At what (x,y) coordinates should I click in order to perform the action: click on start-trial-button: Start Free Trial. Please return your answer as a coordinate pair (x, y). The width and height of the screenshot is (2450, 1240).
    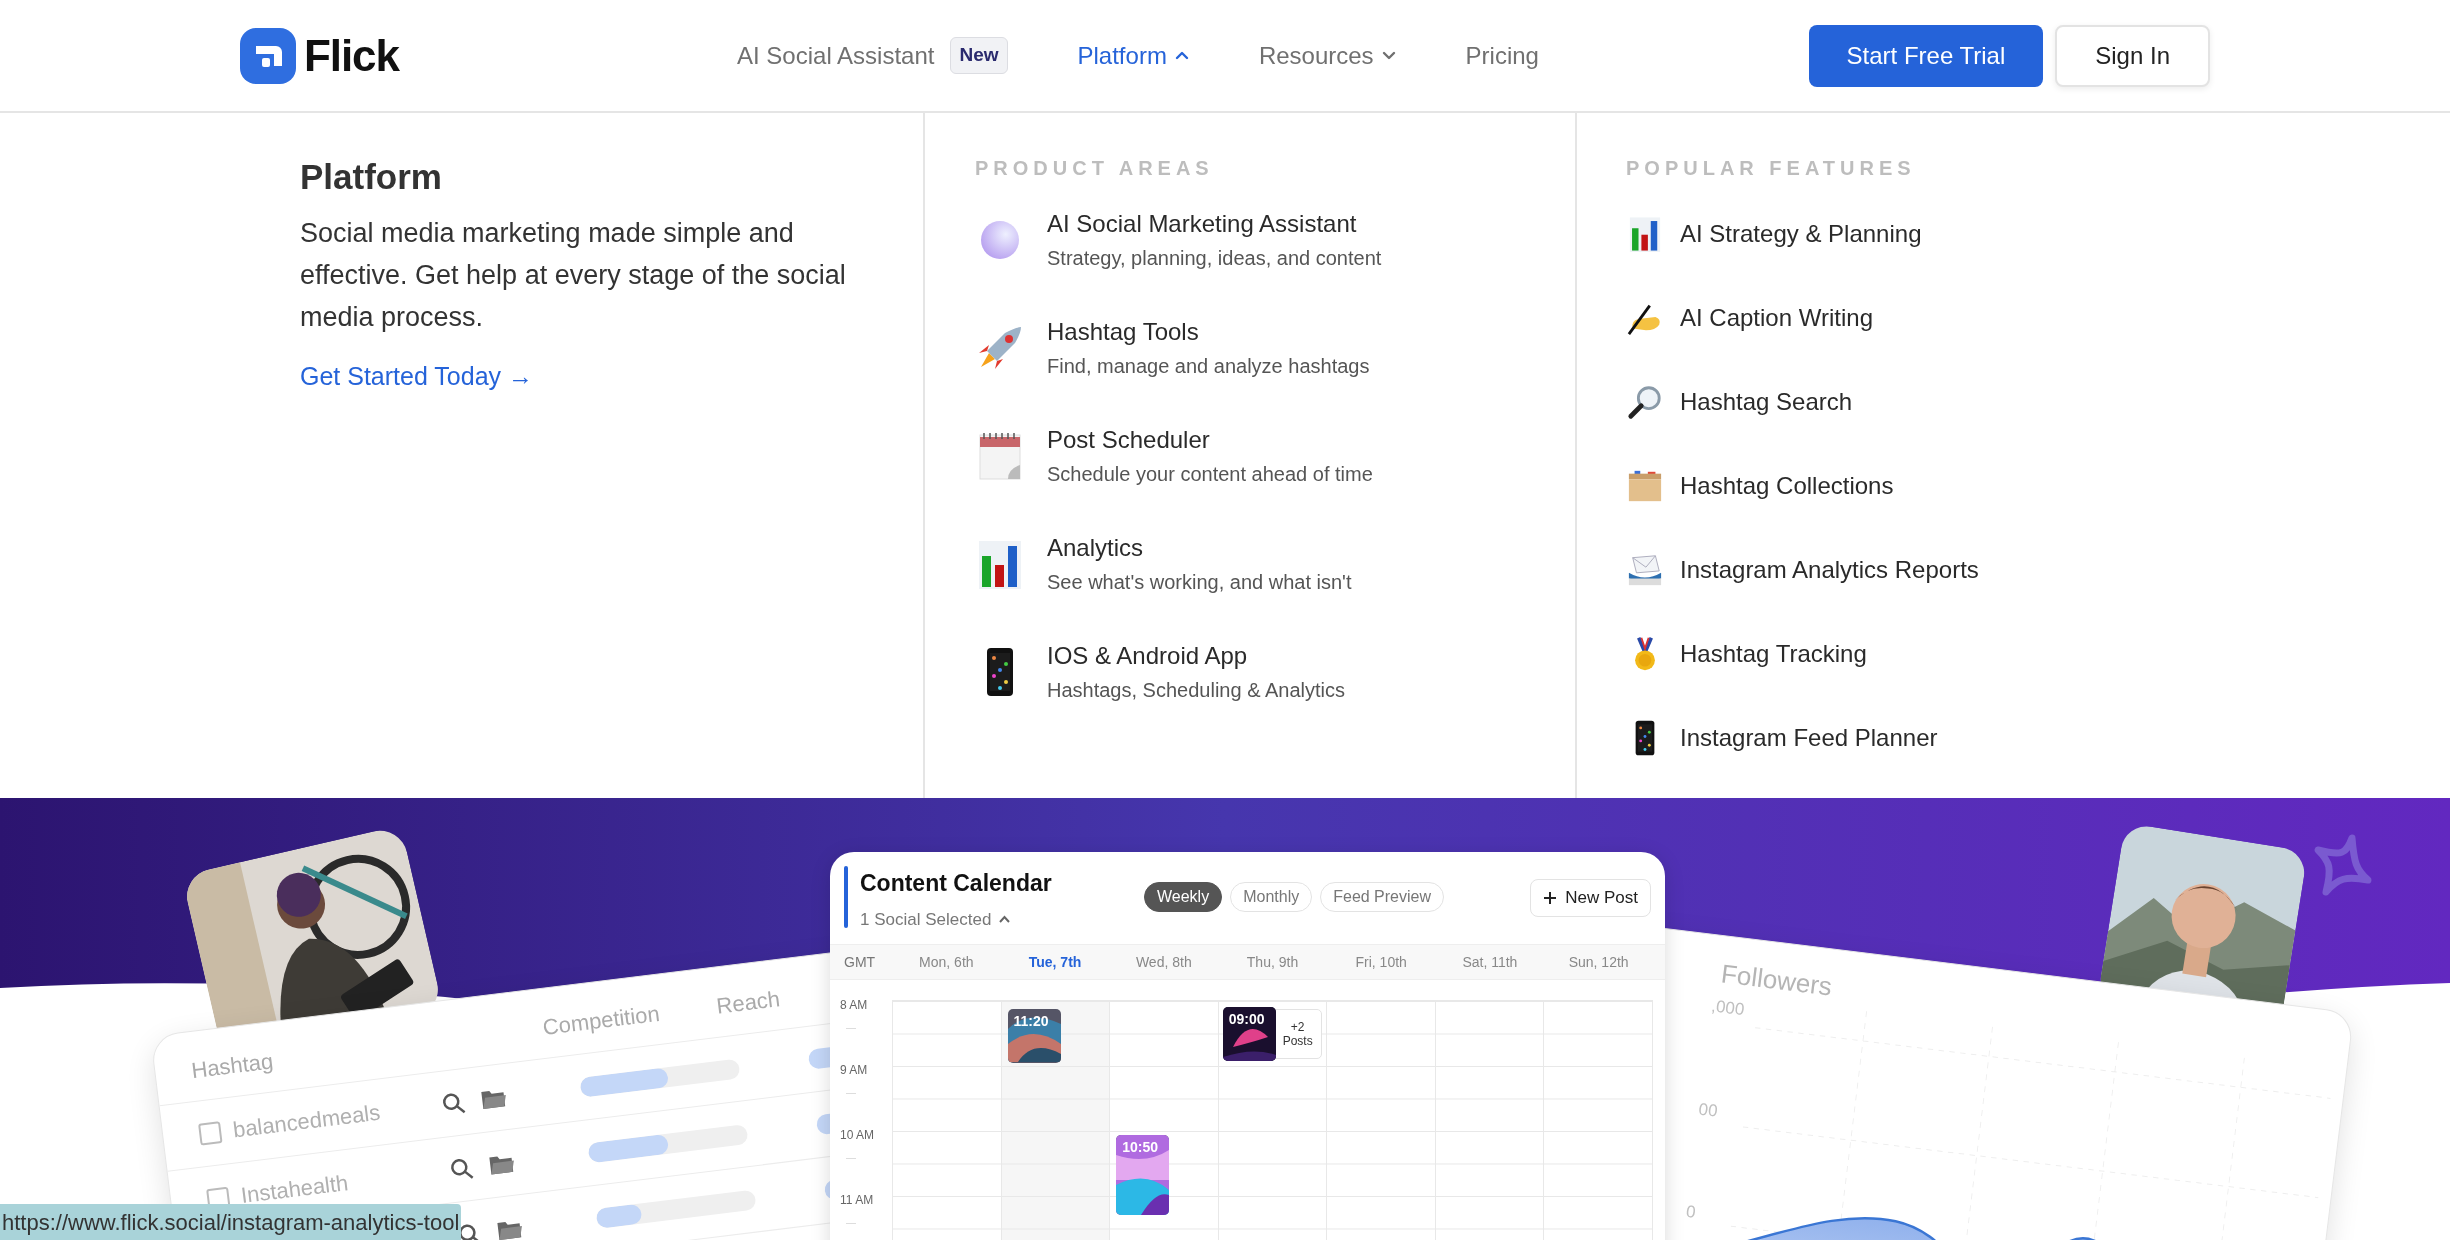
    Looking at the image, I should click on (1926, 55).